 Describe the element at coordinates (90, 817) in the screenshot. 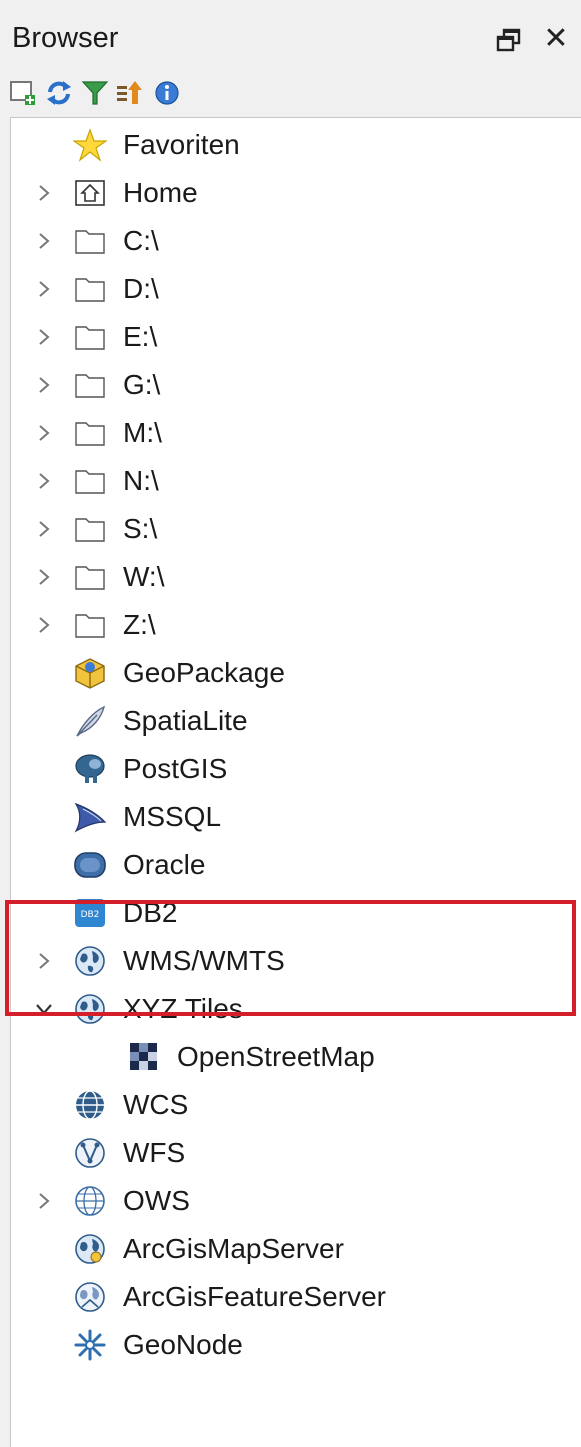

I see `mssql-icon` at that location.